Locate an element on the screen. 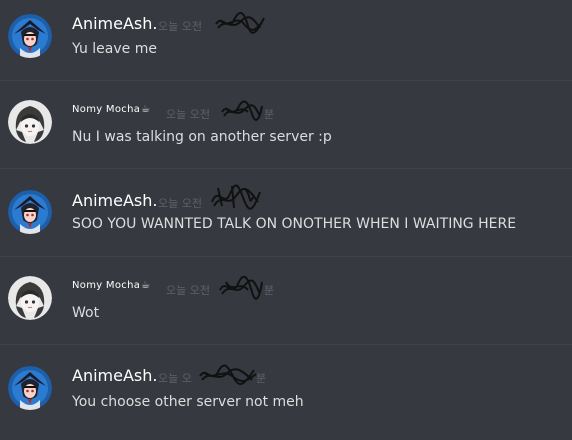  message-text: Wot is located at coordinates (86, 313).